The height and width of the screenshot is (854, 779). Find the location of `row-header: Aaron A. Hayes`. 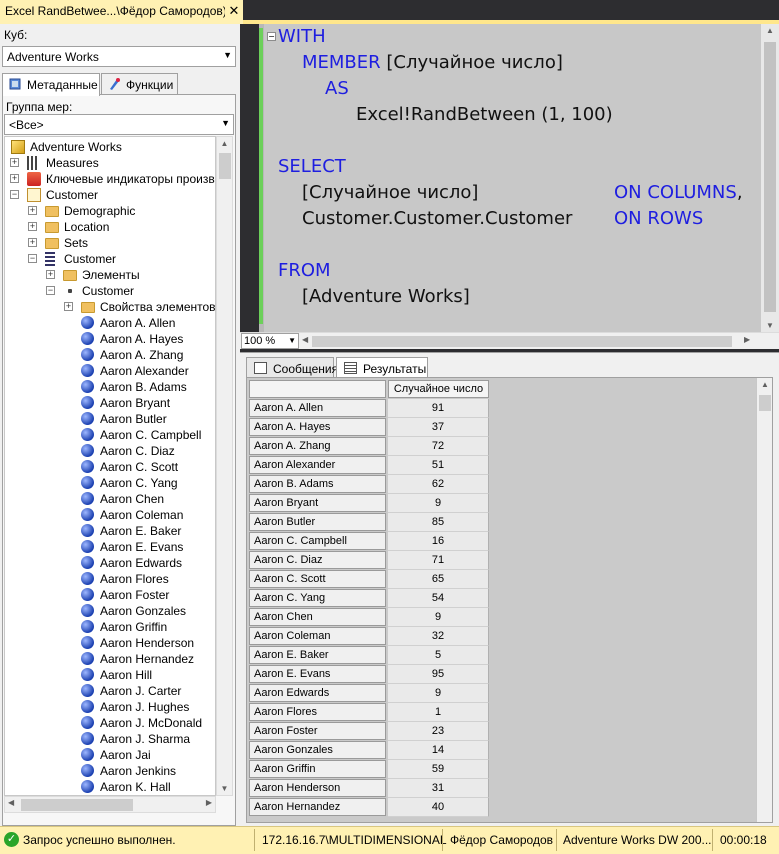

row-header: Aaron A. Hayes is located at coordinates (317, 427).